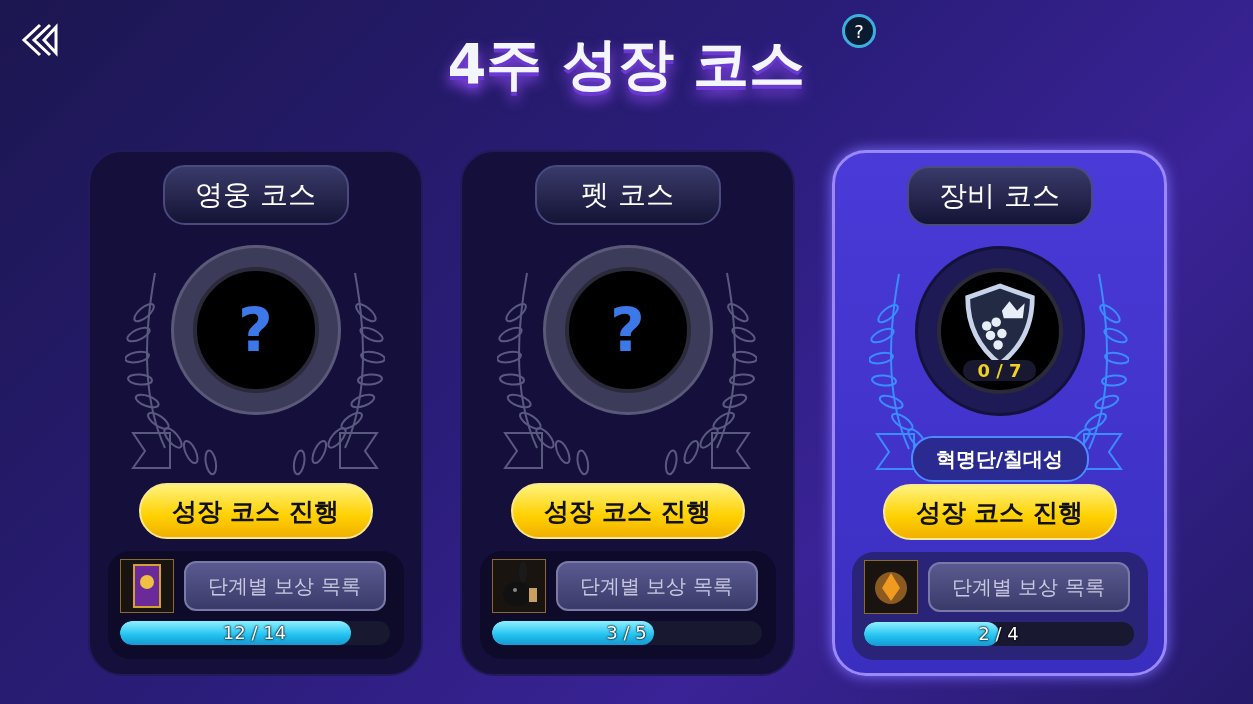 Image resolution: width=1253 pixels, height=704 pixels. Describe the element at coordinates (255, 195) in the screenshot. I see `course-title: 영웅 코스` at that location.